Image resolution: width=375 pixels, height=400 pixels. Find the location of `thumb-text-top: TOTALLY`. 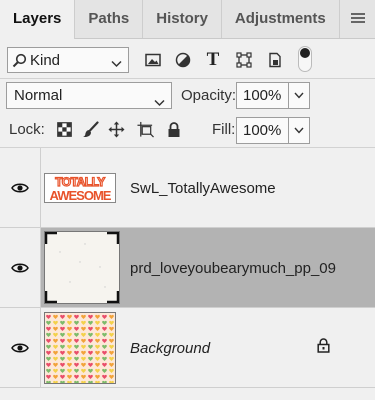

thumb-text-top: TOTALLY is located at coordinates (80, 182).